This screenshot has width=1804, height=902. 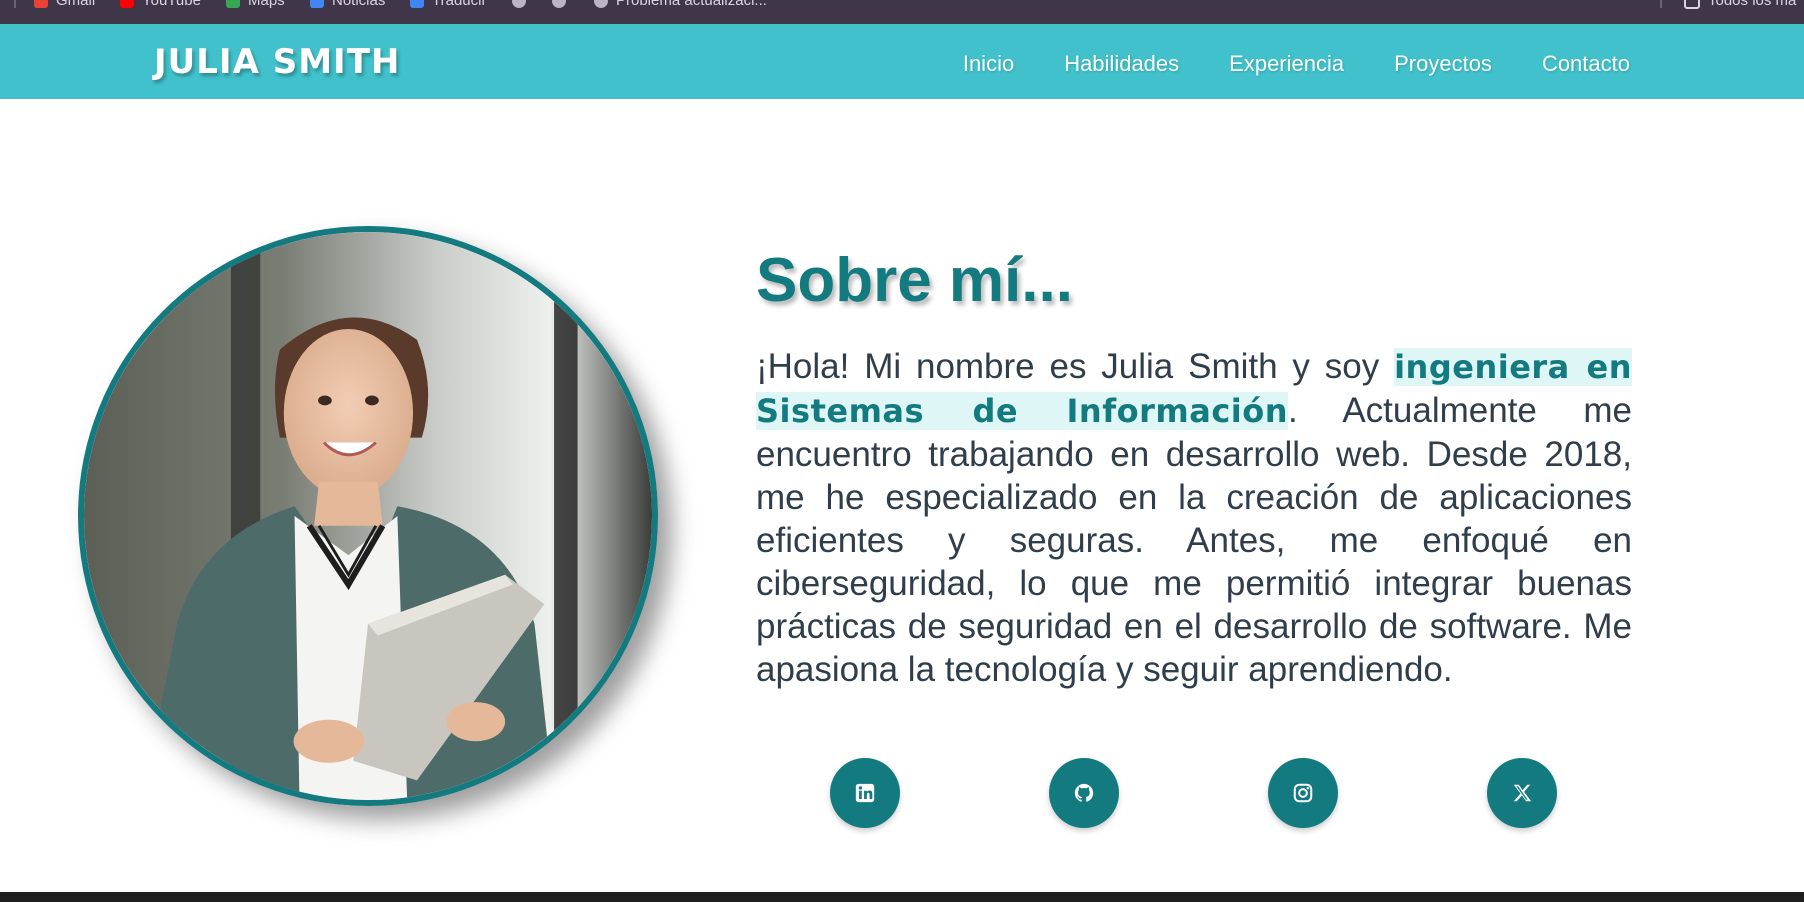 I want to click on bookmark-gmail: Gmail, so click(x=64, y=4).